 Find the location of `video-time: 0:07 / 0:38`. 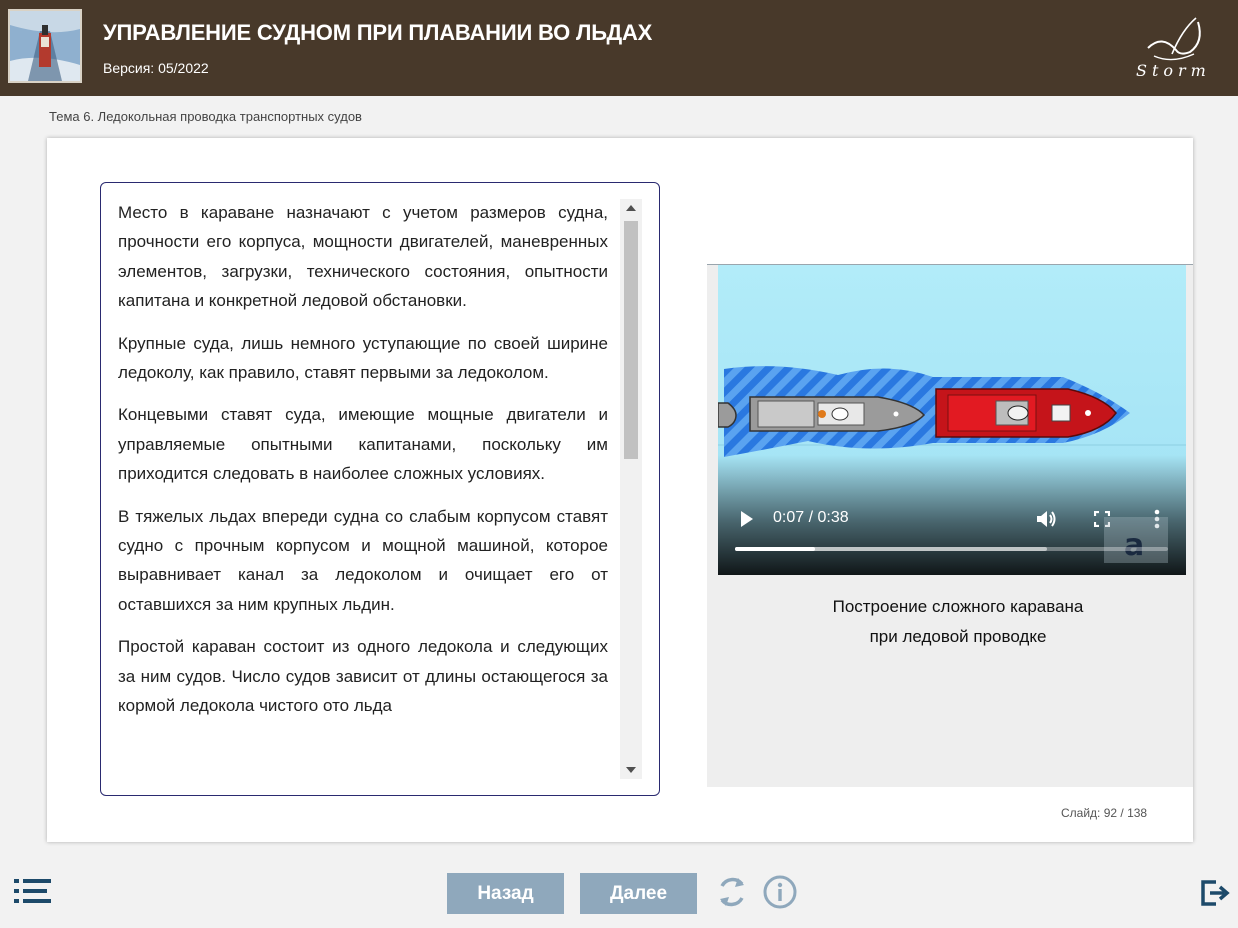

video-time: 0:07 / 0:38 is located at coordinates (811, 517).